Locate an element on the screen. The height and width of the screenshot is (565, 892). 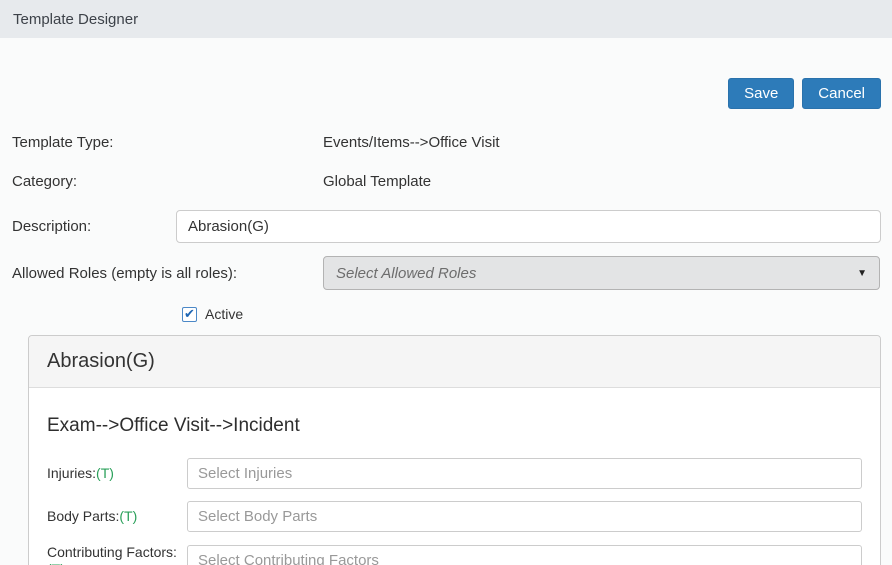
injuries-label: Injuries:(T) is located at coordinates (80, 473).